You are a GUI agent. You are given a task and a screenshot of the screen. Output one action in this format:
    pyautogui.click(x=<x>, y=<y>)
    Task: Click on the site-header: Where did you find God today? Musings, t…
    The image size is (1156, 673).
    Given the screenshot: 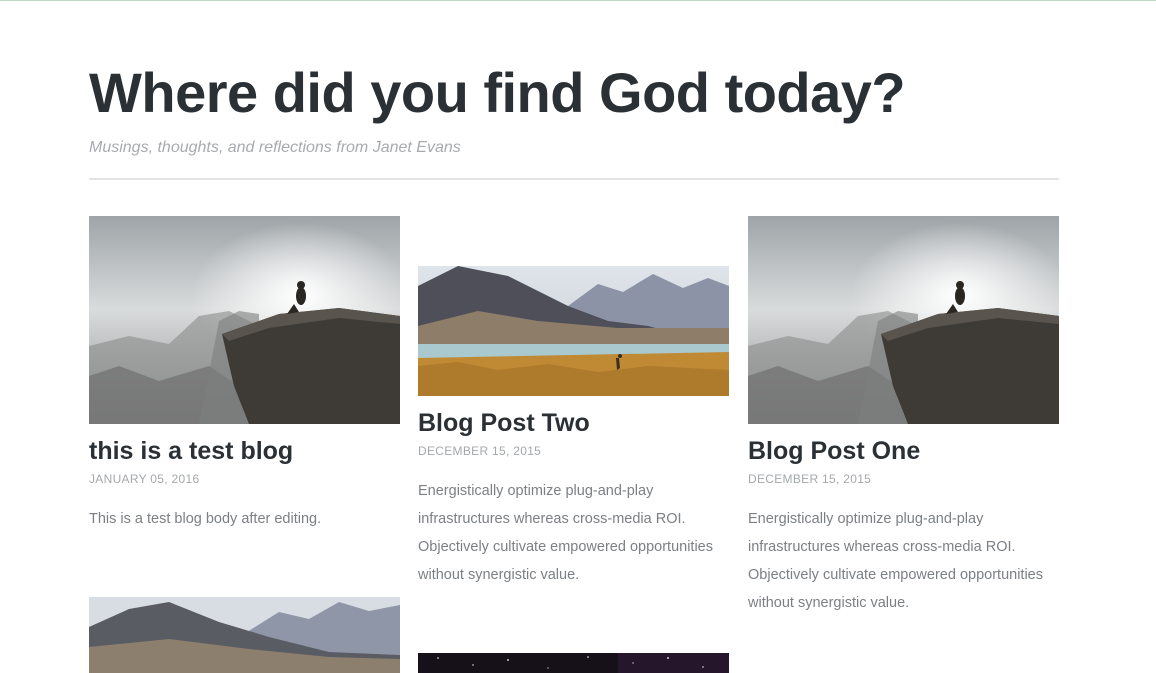 What is the action you would take?
    pyautogui.click(x=574, y=108)
    